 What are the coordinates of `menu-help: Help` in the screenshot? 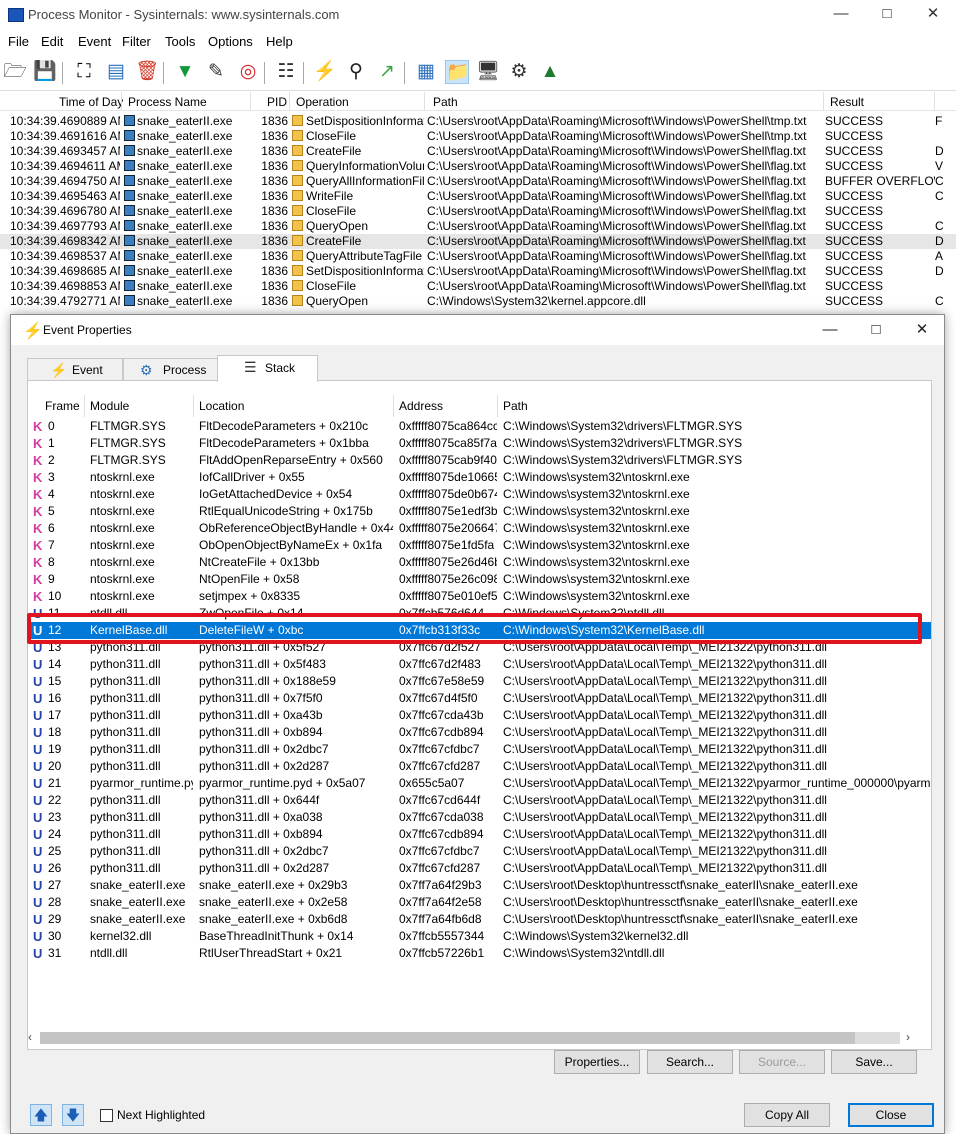 It's located at (279, 41).